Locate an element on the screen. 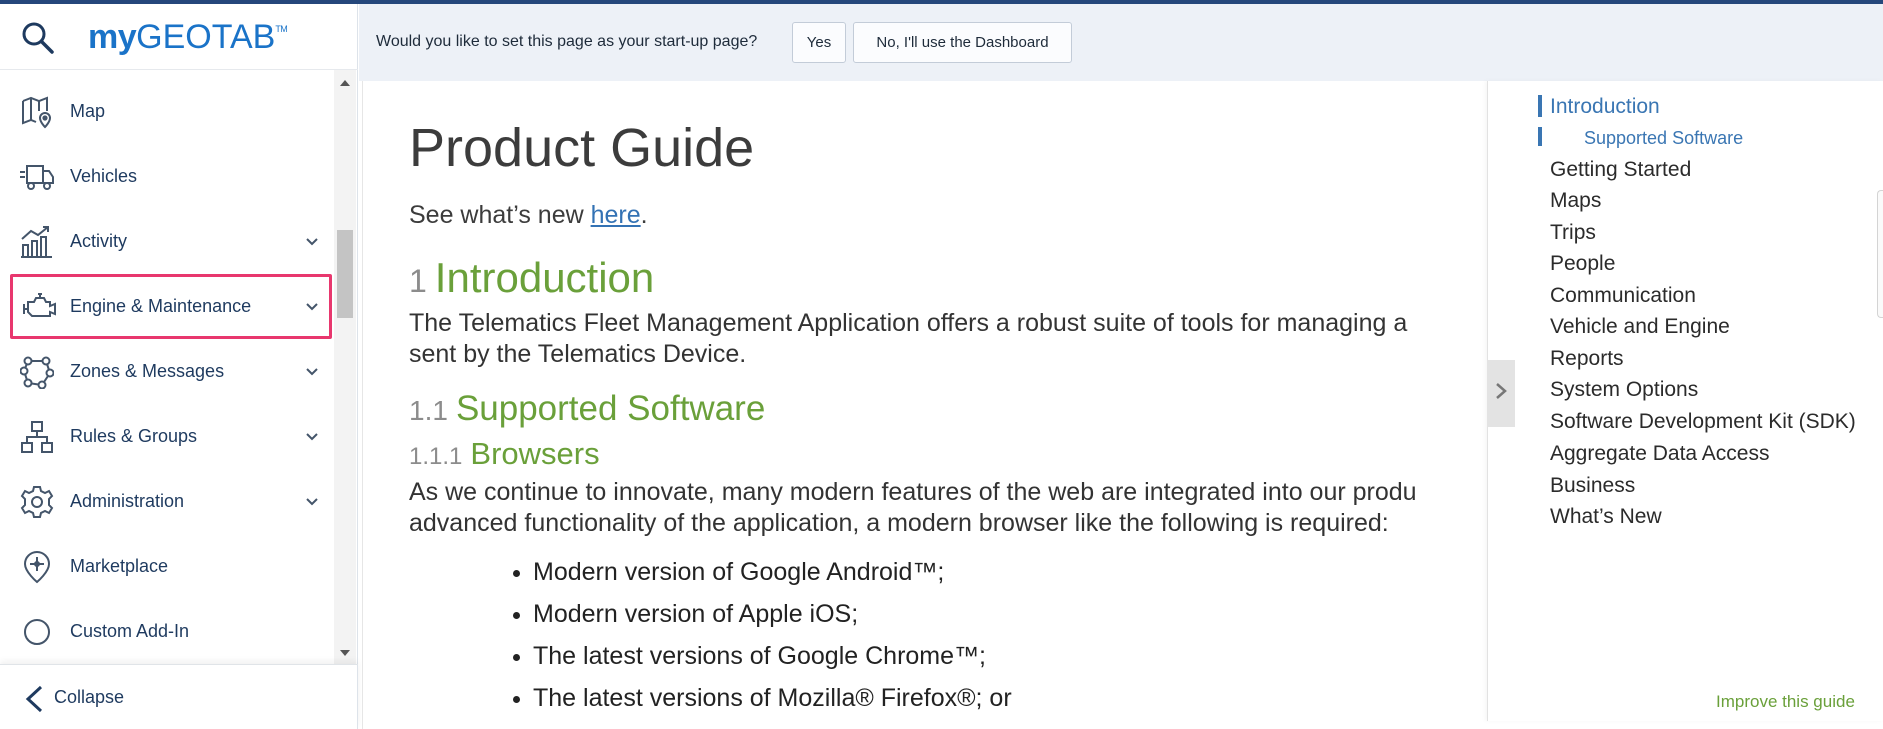  marketplace-pin-icon is located at coordinates (37, 567).